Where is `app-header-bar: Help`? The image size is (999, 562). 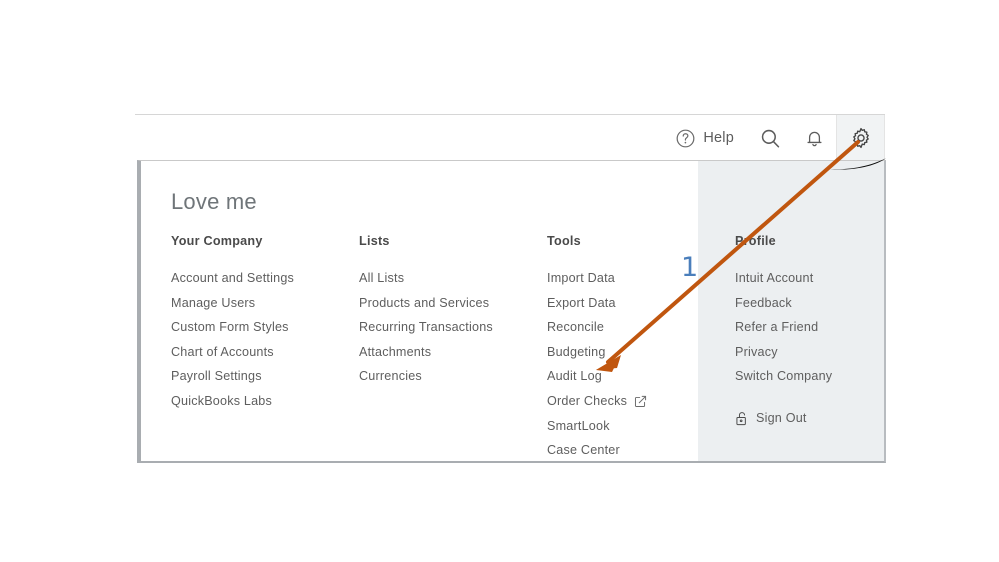
app-header-bar: Help is located at coordinates (510, 137).